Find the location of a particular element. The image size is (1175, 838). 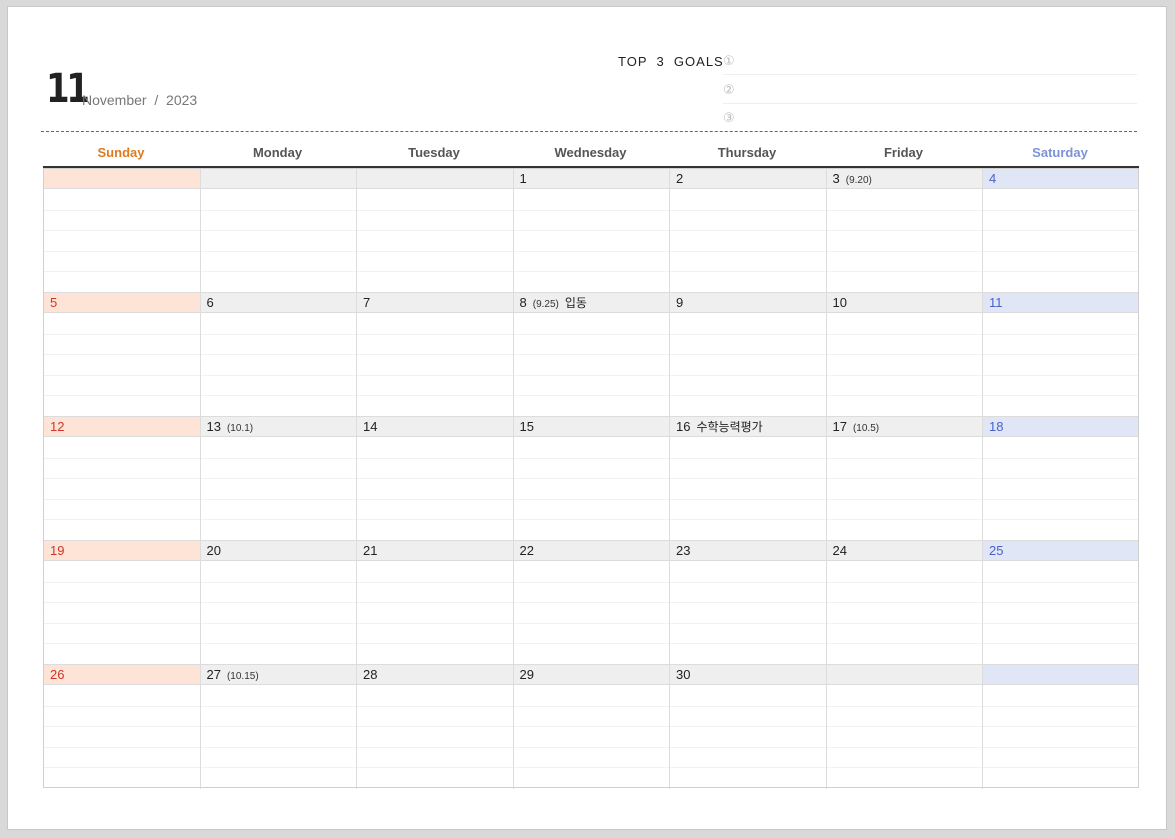

day-cell: 29 is located at coordinates (591, 727).